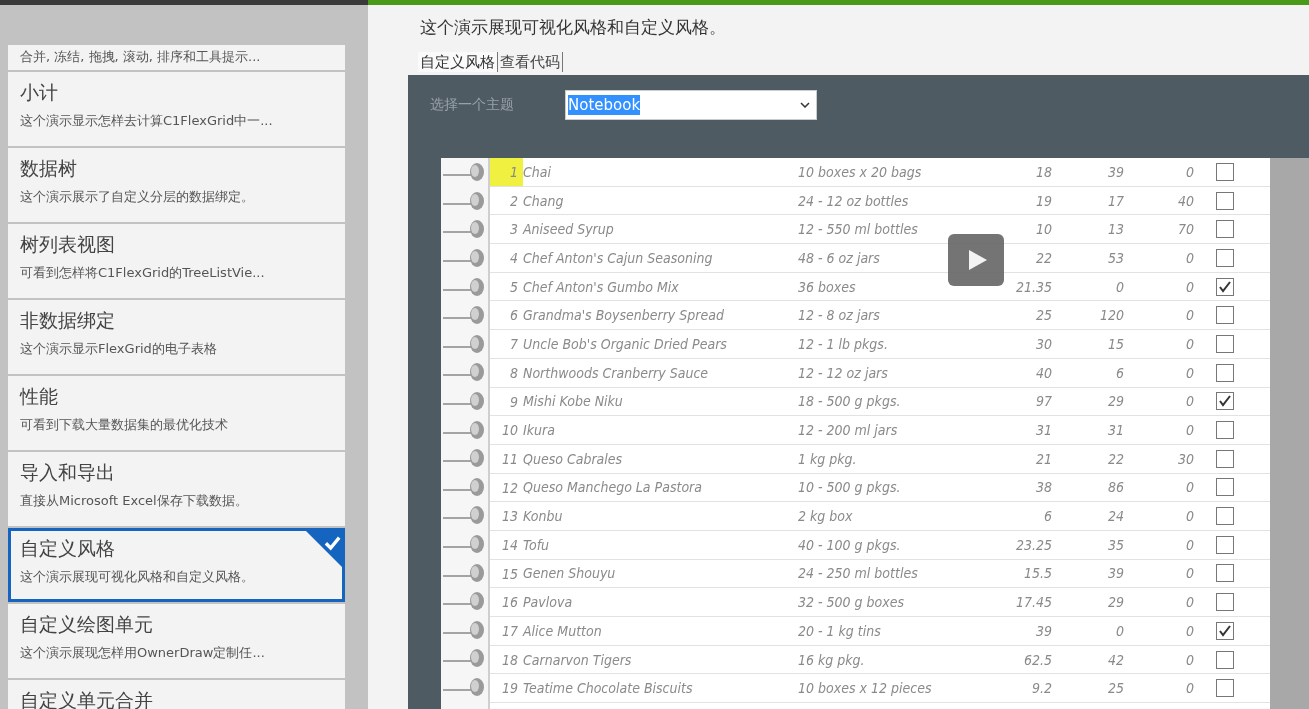 This screenshot has width=1309, height=709. I want to click on table-cell-text: 18, so click(1043, 171).